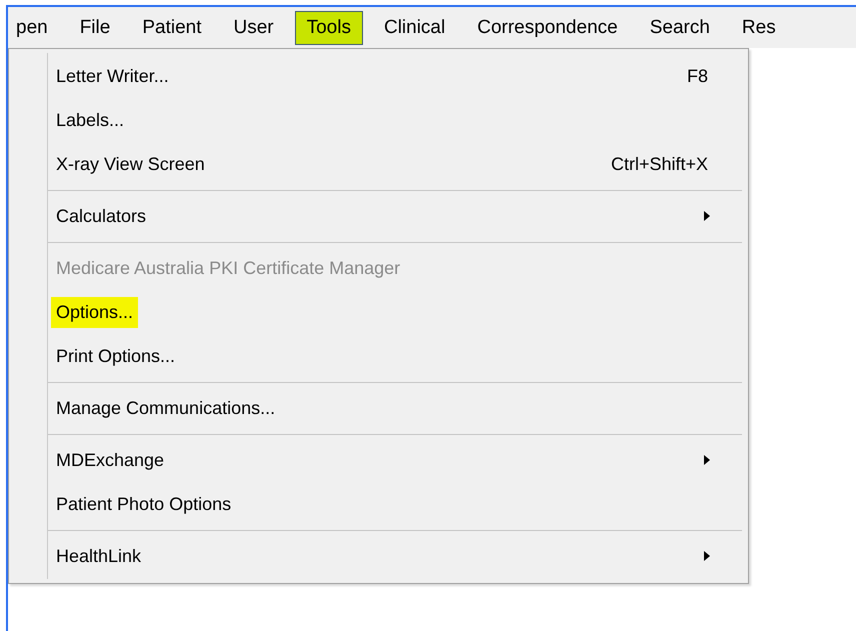  What do you see at coordinates (759, 27) in the screenshot?
I see `menu-bar-item: Res` at bounding box center [759, 27].